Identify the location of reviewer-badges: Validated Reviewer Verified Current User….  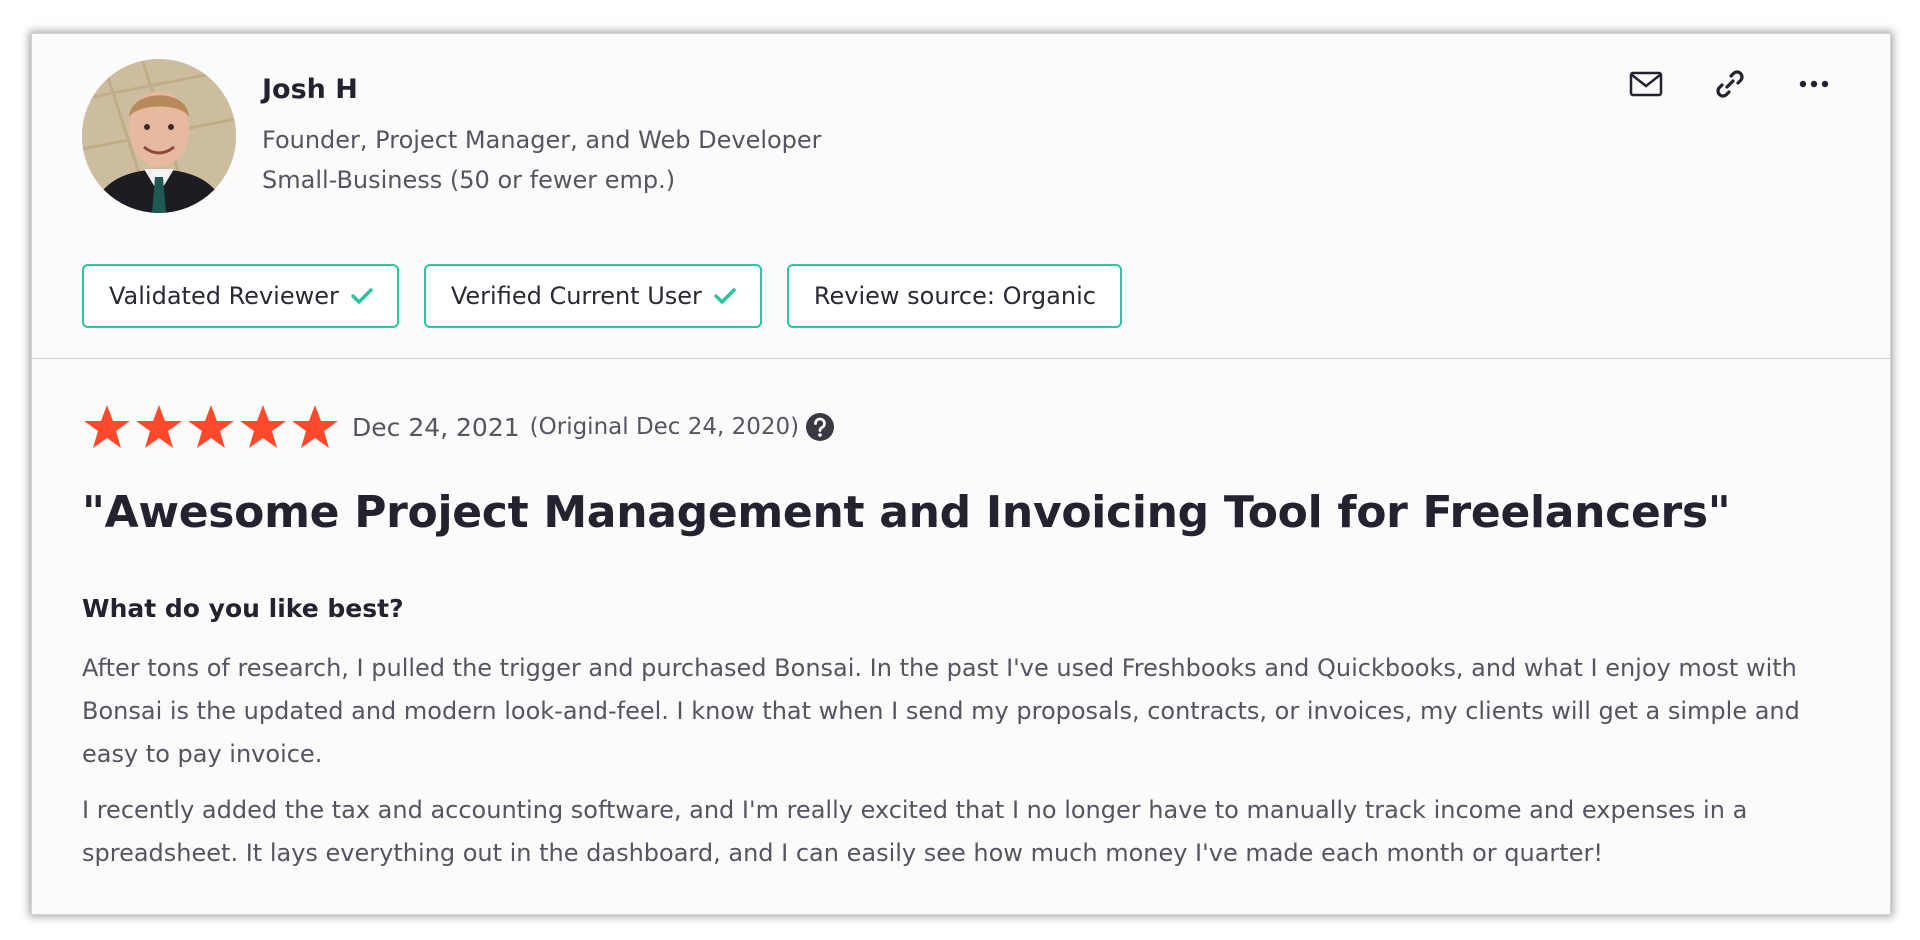
(602, 296).